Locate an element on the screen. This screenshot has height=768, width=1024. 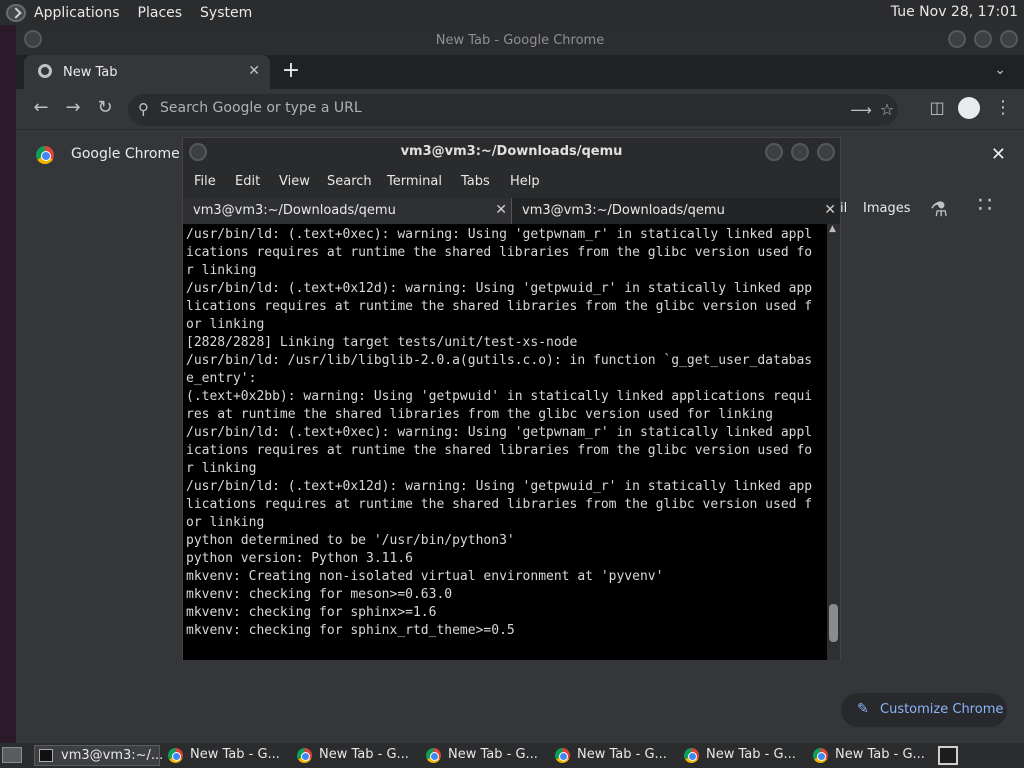
side-panel-icon: ◫ is located at coordinates (937, 108).